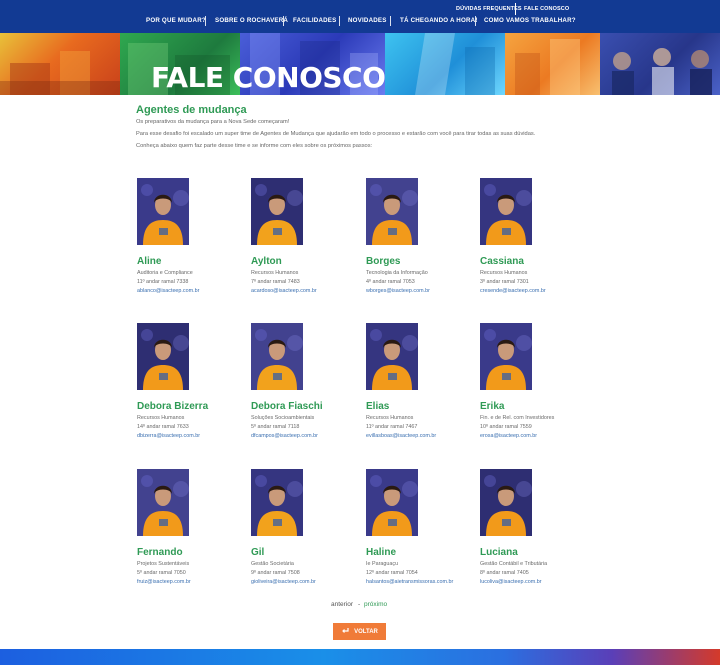  I want to click on back-button: VOLTAR, so click(359, 631).